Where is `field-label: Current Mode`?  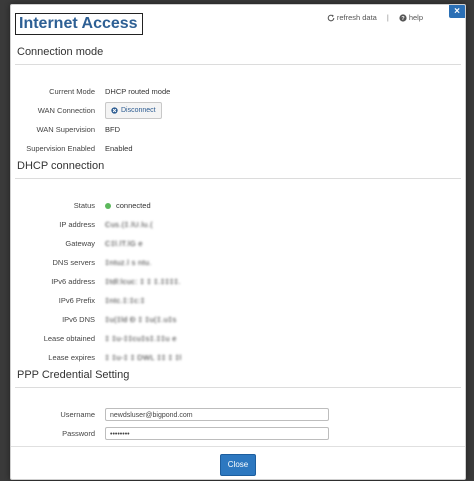
field-label: Current Mode is located at coordinates (72, 91).